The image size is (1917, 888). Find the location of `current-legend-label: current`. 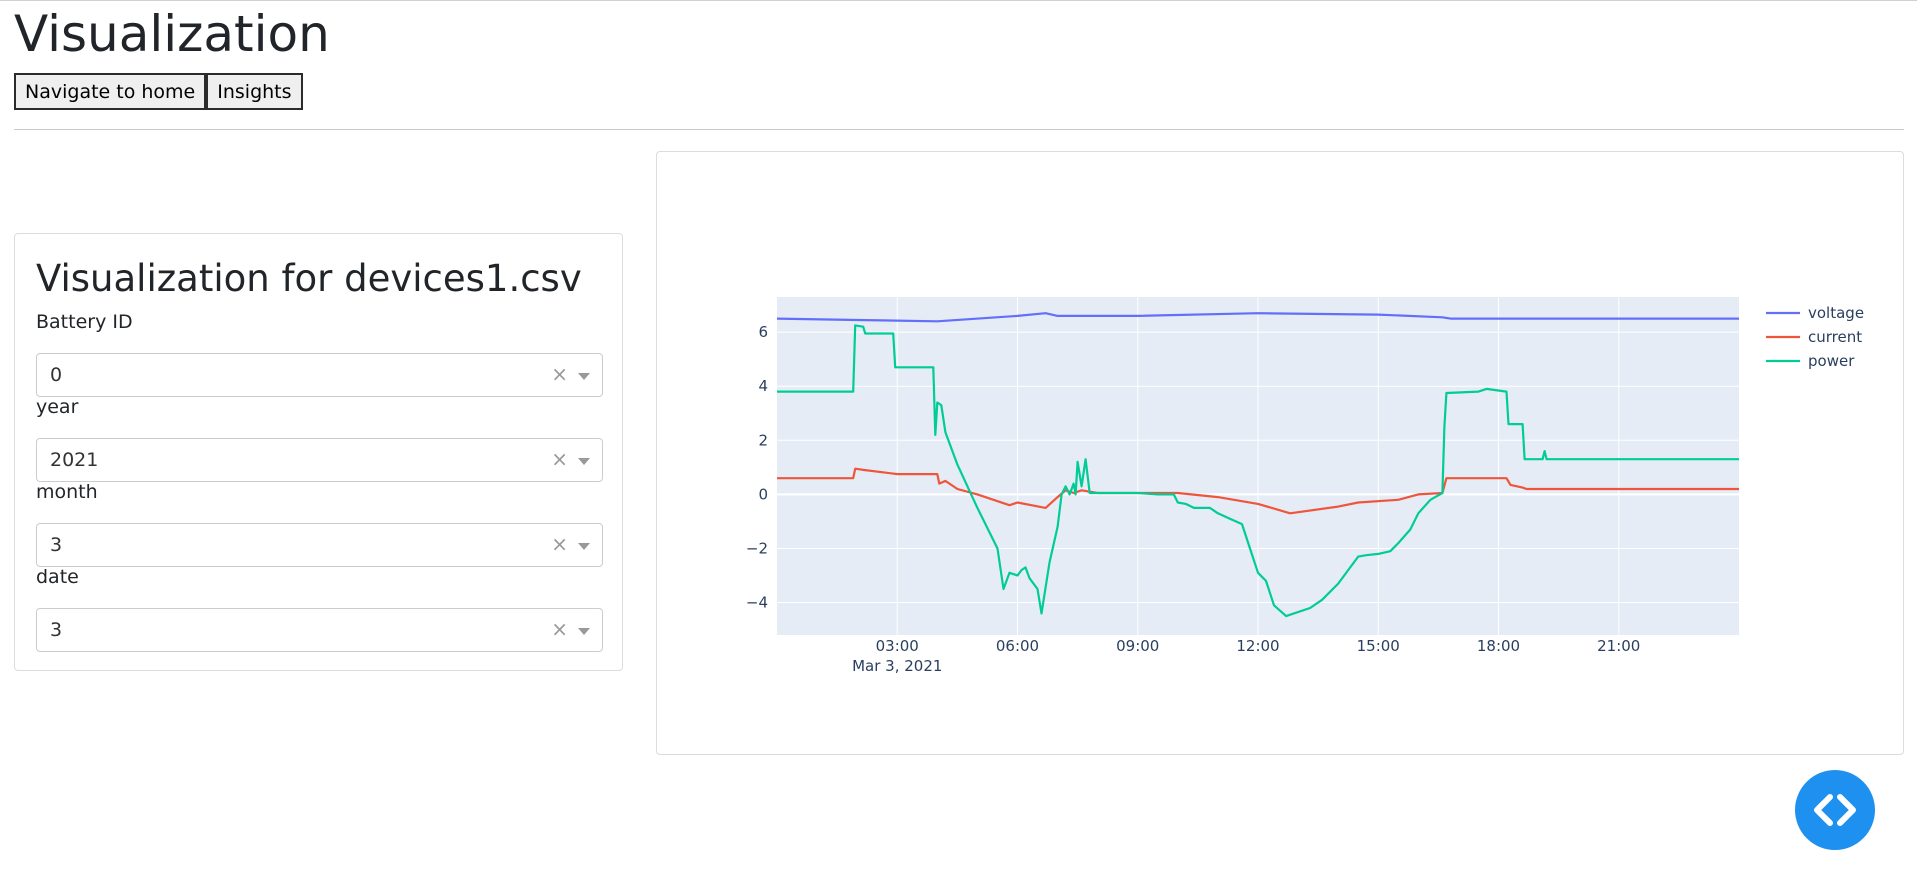

current-legend-label: current is located at coordinates (1835, 337).